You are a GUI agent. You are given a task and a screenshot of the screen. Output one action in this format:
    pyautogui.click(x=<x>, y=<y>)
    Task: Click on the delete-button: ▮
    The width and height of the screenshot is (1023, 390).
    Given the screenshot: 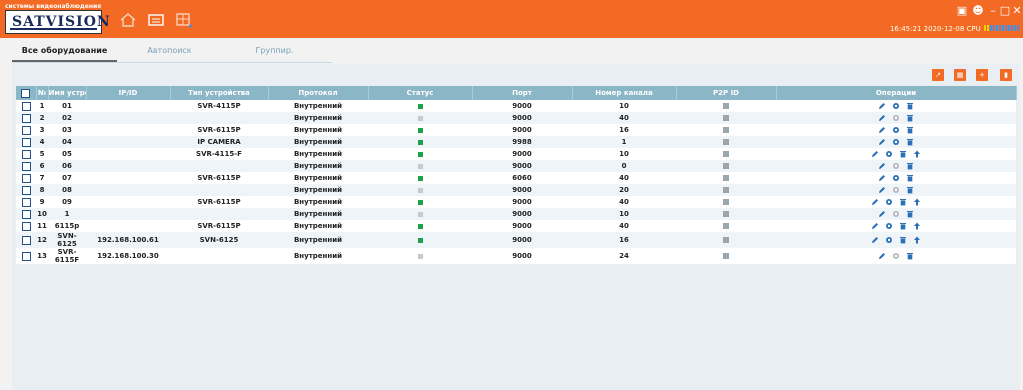 What is the action you would take?
    pyautogui.click(x=1006, y=75)
    